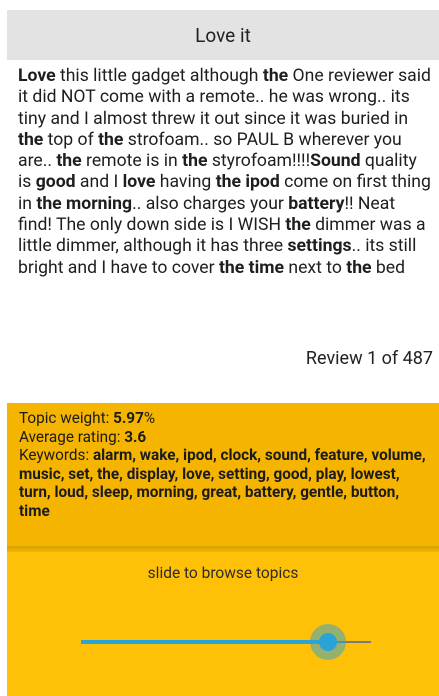  What do you see at coordinates (223, 573) in the screenshot?
I see `slide-hint: slide to browse topics` at bounding box center [223, 573].